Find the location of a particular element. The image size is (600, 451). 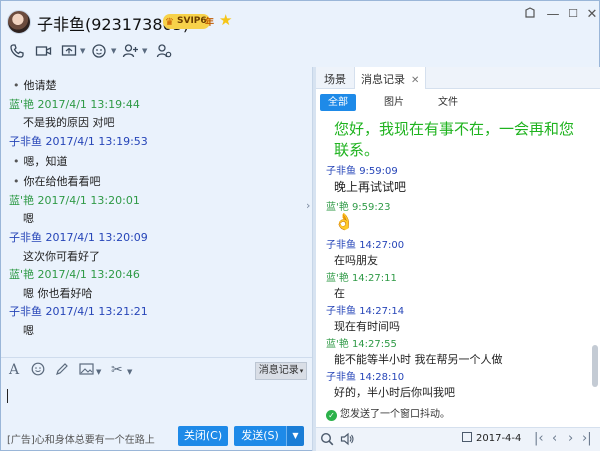

message-header: 子非鱼 2017/4/1 13:20:09 is located at coordinates (78, 237).